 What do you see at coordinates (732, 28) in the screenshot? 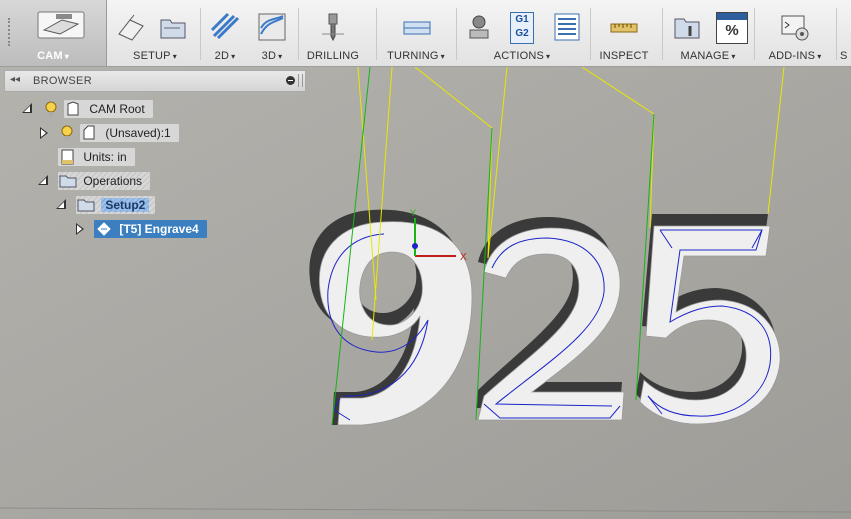
I see `post-library-icon: %` at bounding box center [732, 28].